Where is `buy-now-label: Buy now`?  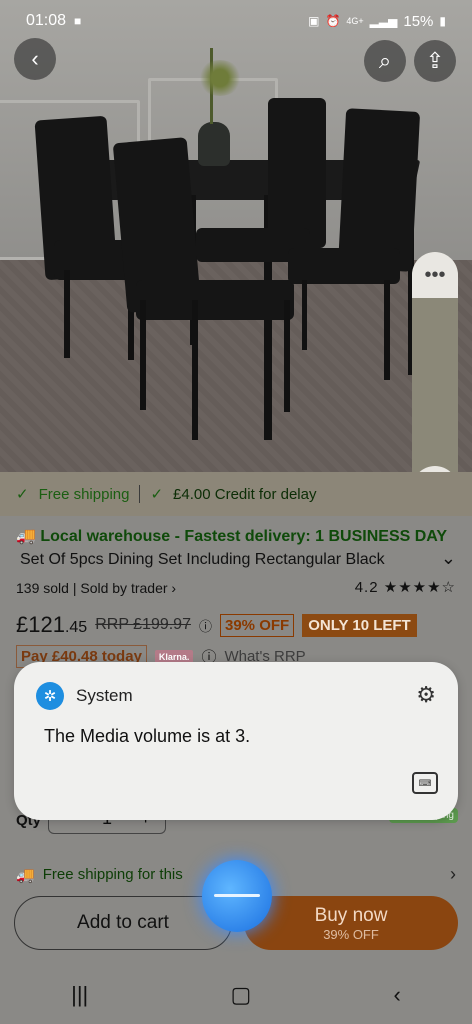
buy-now-label: Buy now is located at coordinates (351, 915).